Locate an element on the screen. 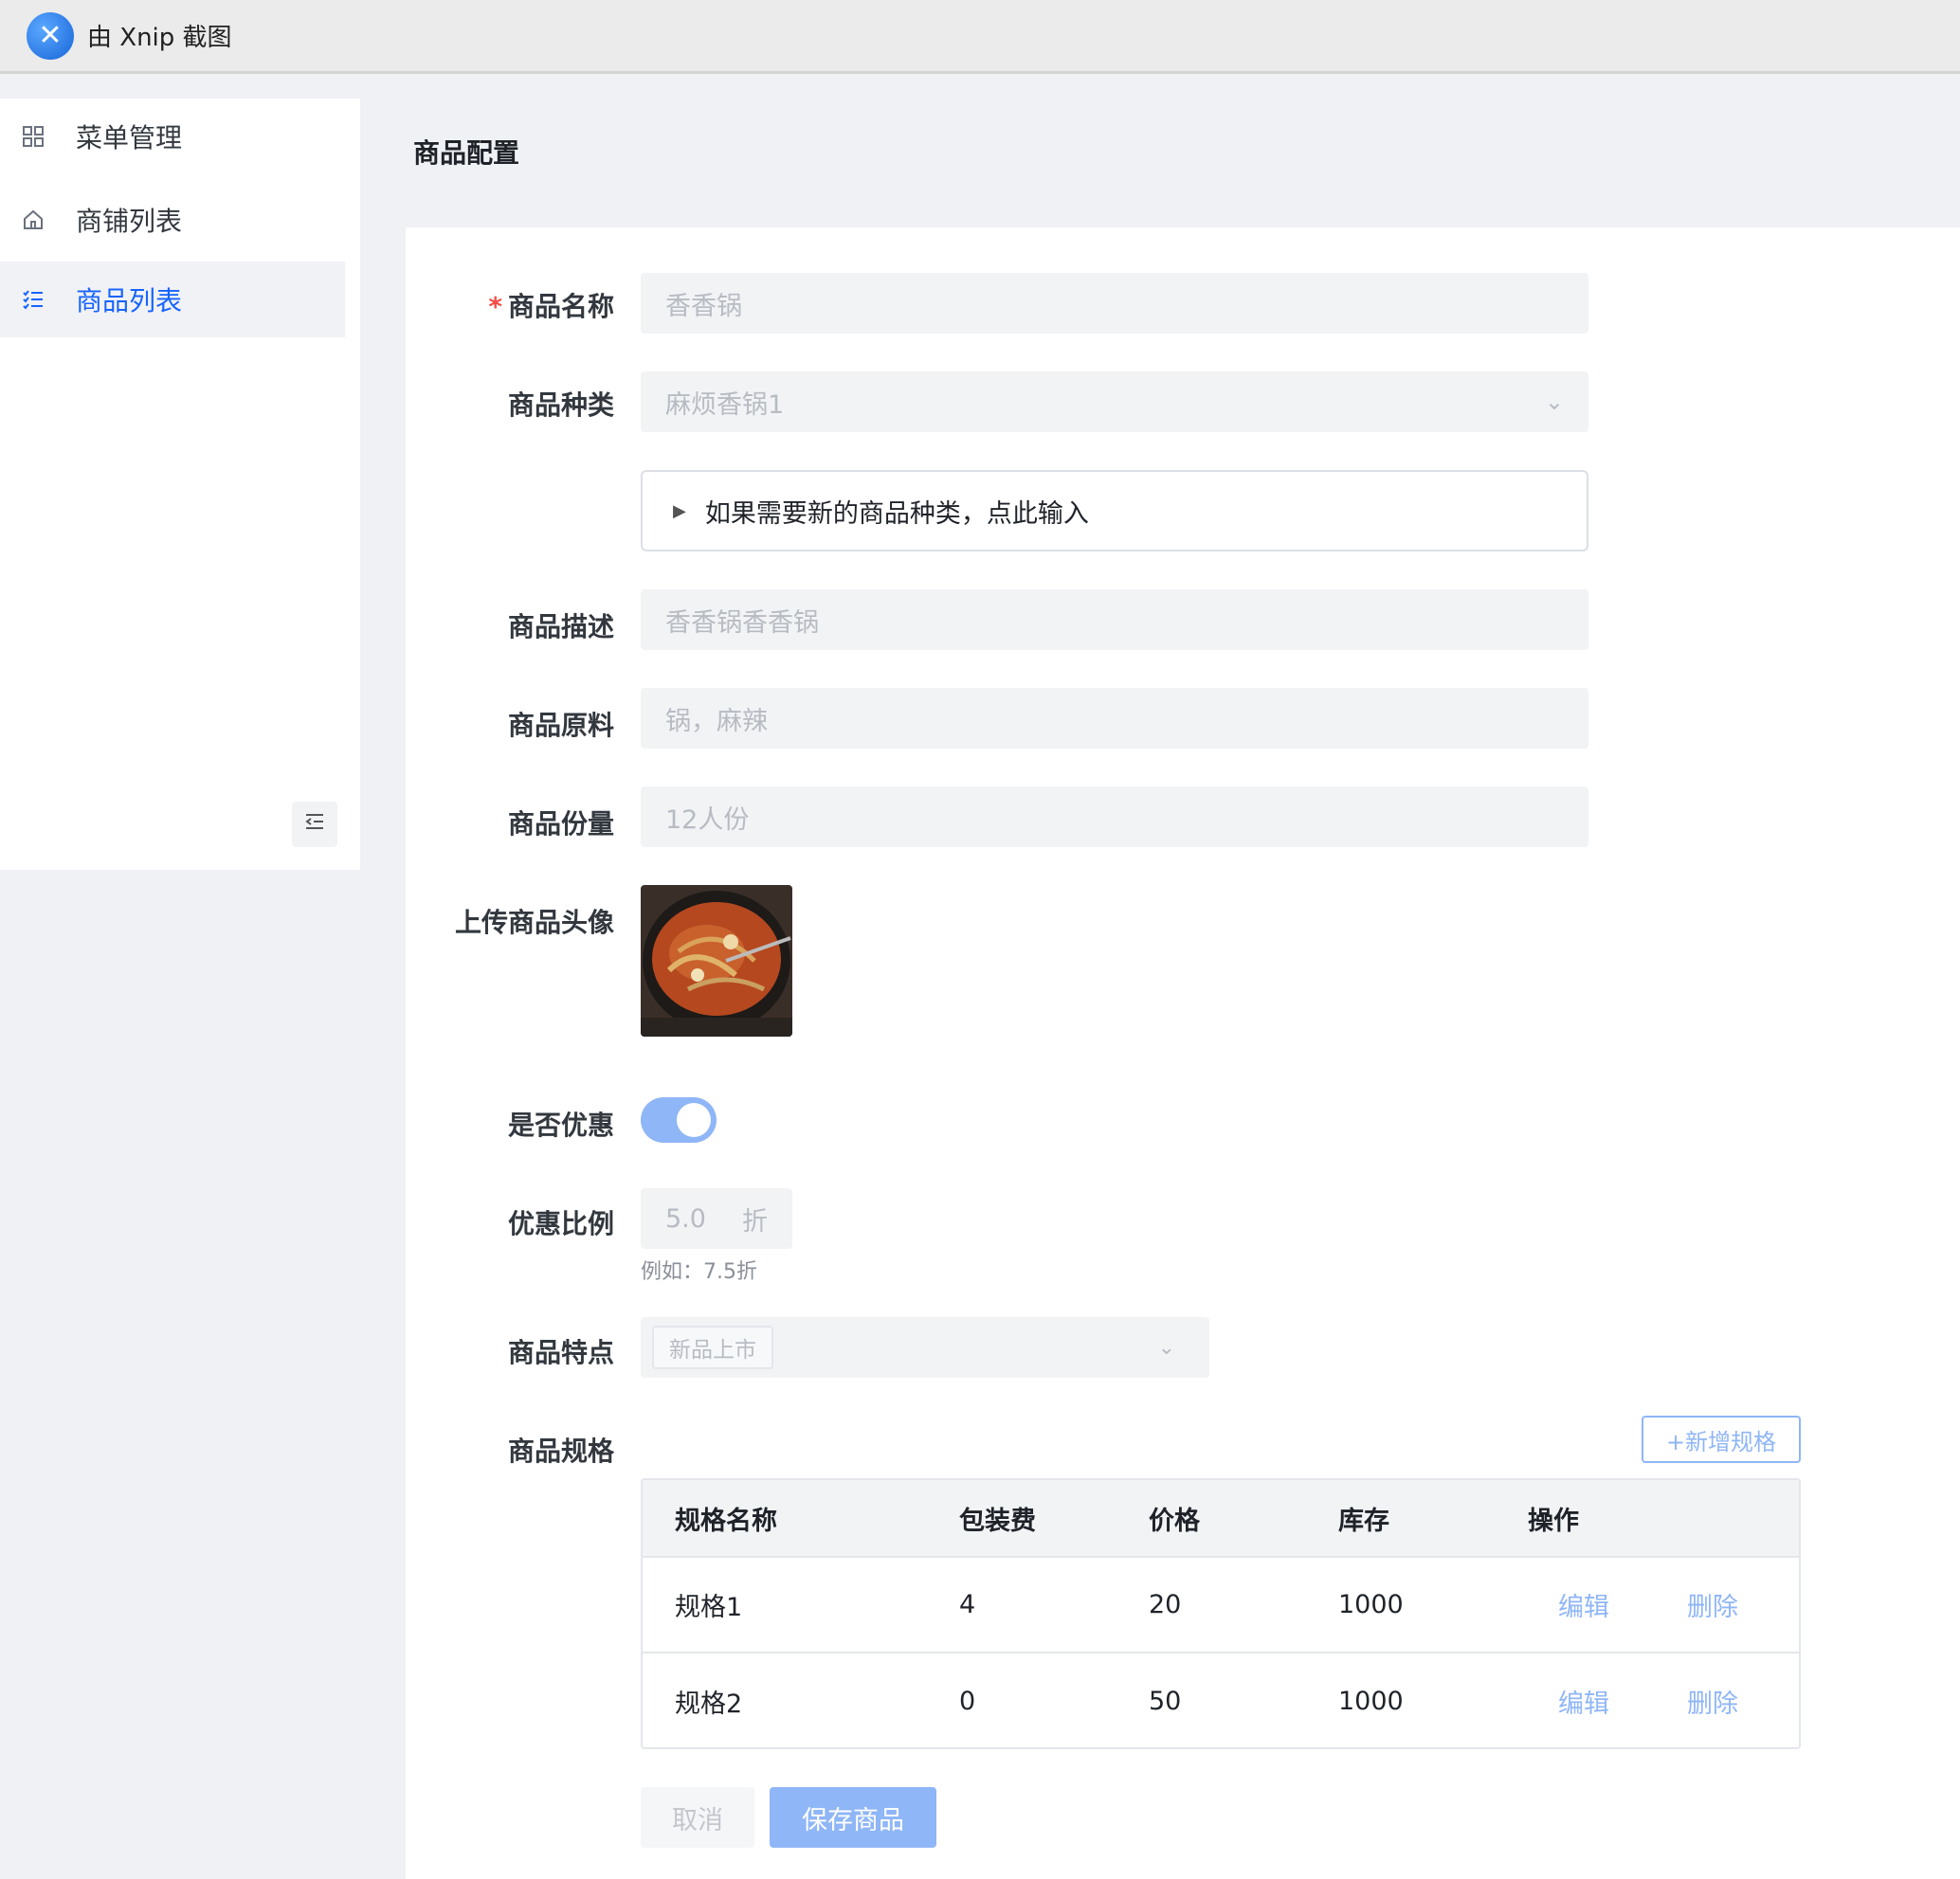 Image resolution: width=1960 pixels, height=1879 pixels. new-category-expander: ▶ 如果需要新的商品种类，点此输入 is located at coordinates (1114, 510).